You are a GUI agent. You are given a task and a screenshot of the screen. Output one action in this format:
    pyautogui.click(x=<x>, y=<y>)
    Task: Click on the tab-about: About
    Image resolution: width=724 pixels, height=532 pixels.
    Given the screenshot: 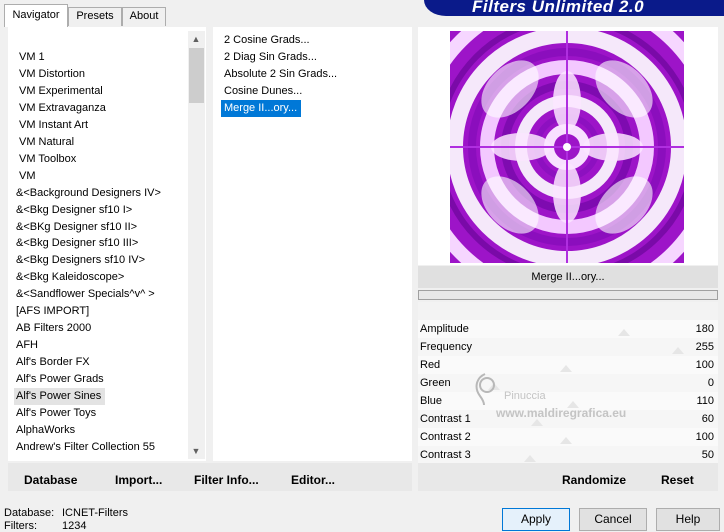 What is the action you would take?
    pyautogui.click(x=144, y=16)
    